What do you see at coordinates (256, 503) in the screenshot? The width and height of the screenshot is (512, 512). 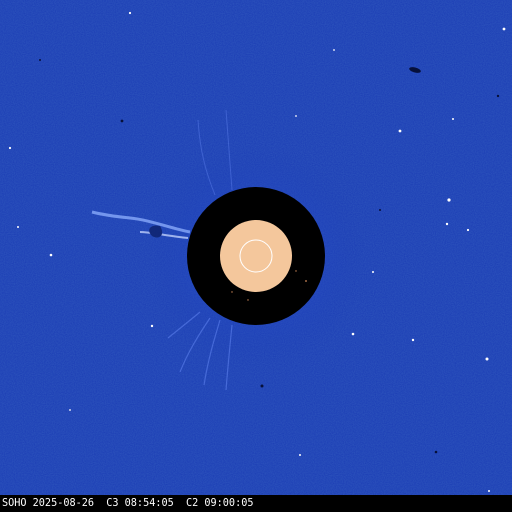 I see `caption-bar: SOHO 2025-08-26 C3 08:54:05 C2 09:00:05` at bounding box center [256, 503].